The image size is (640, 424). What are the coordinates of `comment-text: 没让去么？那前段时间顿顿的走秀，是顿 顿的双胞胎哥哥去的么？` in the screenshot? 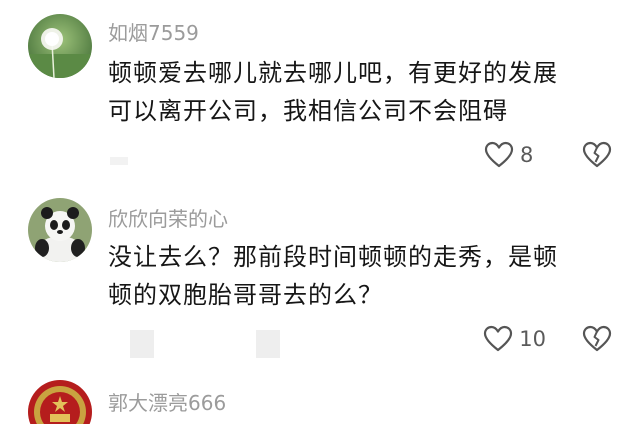 It's located at (358, 276).